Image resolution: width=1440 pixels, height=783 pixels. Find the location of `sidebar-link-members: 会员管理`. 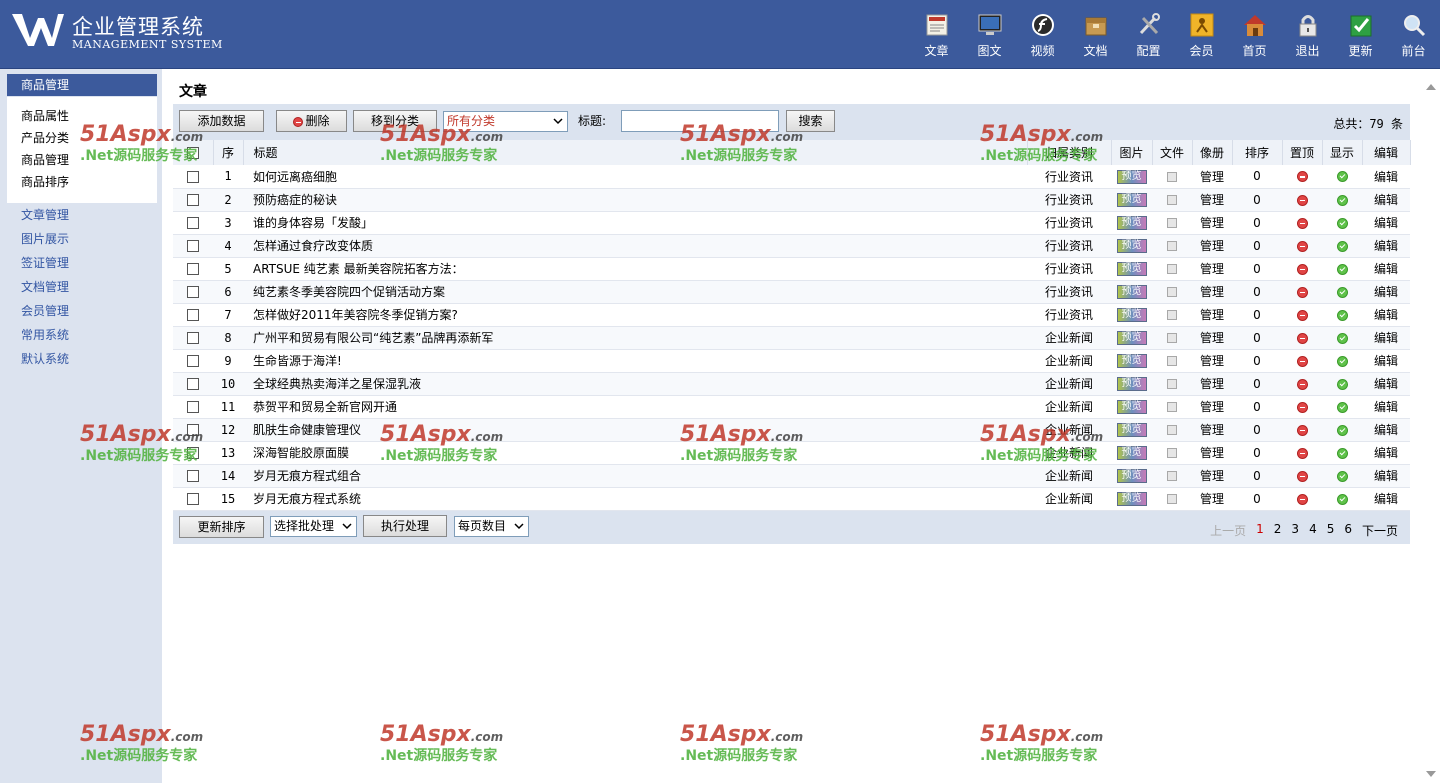

sidebar-link-members: 会员管理 is located at coordinates (82, 311).